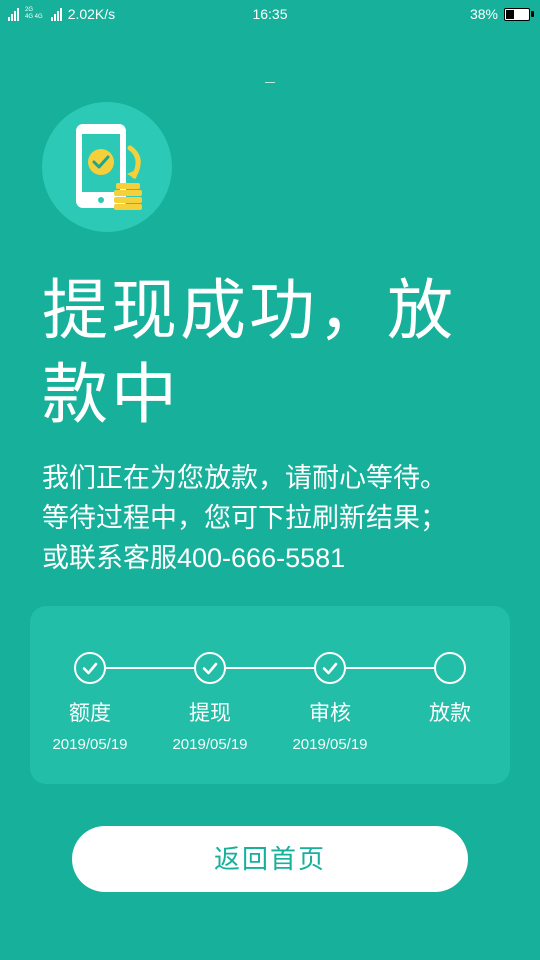 Image resolution: width=540 pixels, height=960 pixels. I want to click on page-title: 提现成功，放款中, so click(249, 352).